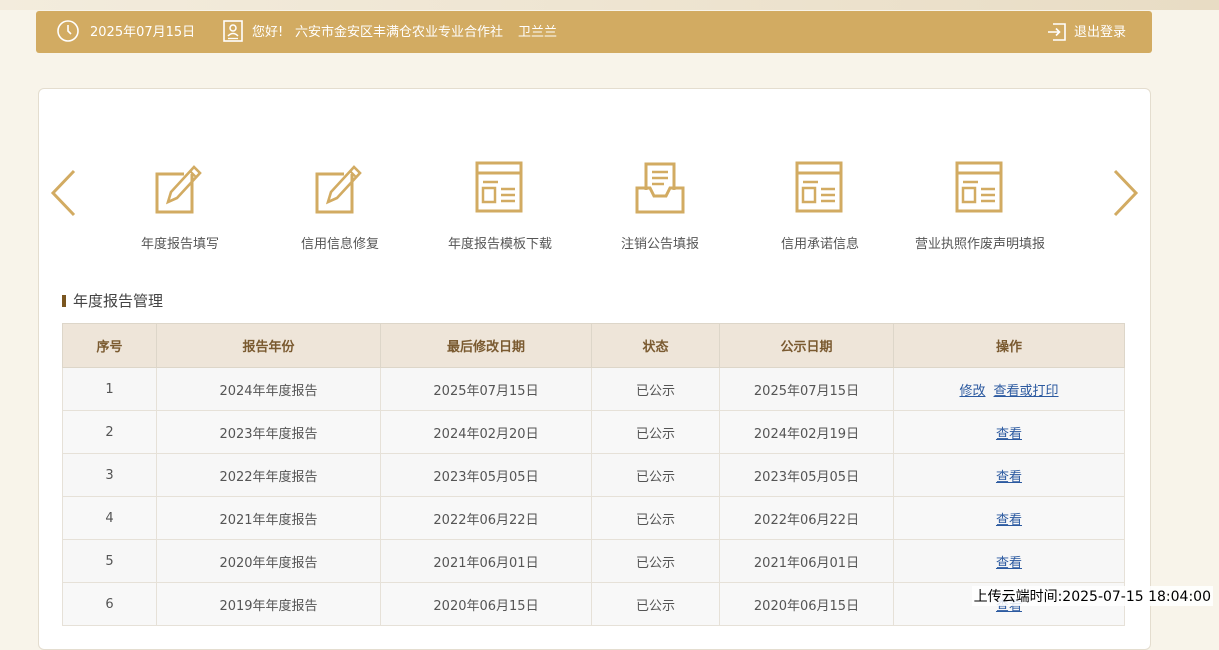 The height and width of the screenshot is (650, 1219). I want to click on feature-annual-report-fill: 年度报告填写, so click(180, 208).